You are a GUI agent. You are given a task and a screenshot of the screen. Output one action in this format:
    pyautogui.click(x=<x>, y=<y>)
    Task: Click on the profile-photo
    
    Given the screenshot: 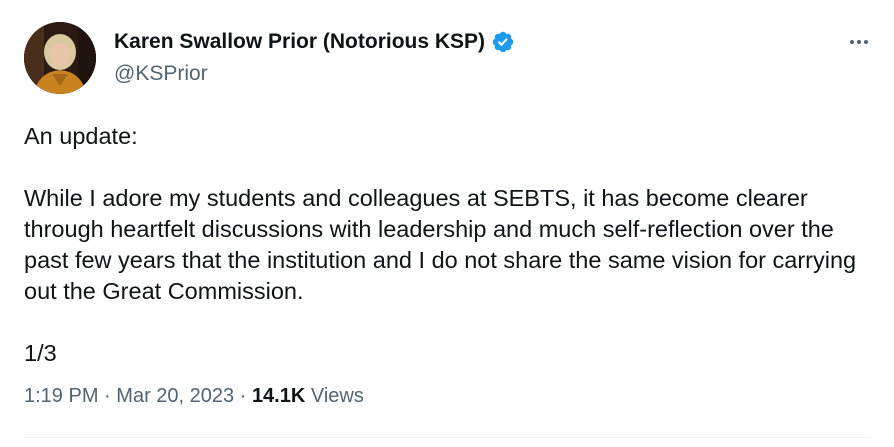 What is the action you would take?
    pyautogui.click(x=60, y=58)
    